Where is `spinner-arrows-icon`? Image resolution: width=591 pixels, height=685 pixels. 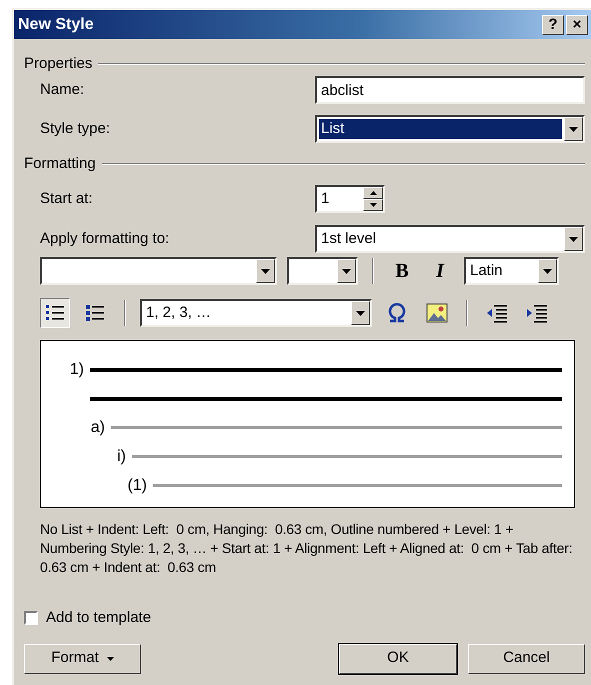
spinner-arrows-icon is located at coordinates (373, 199).